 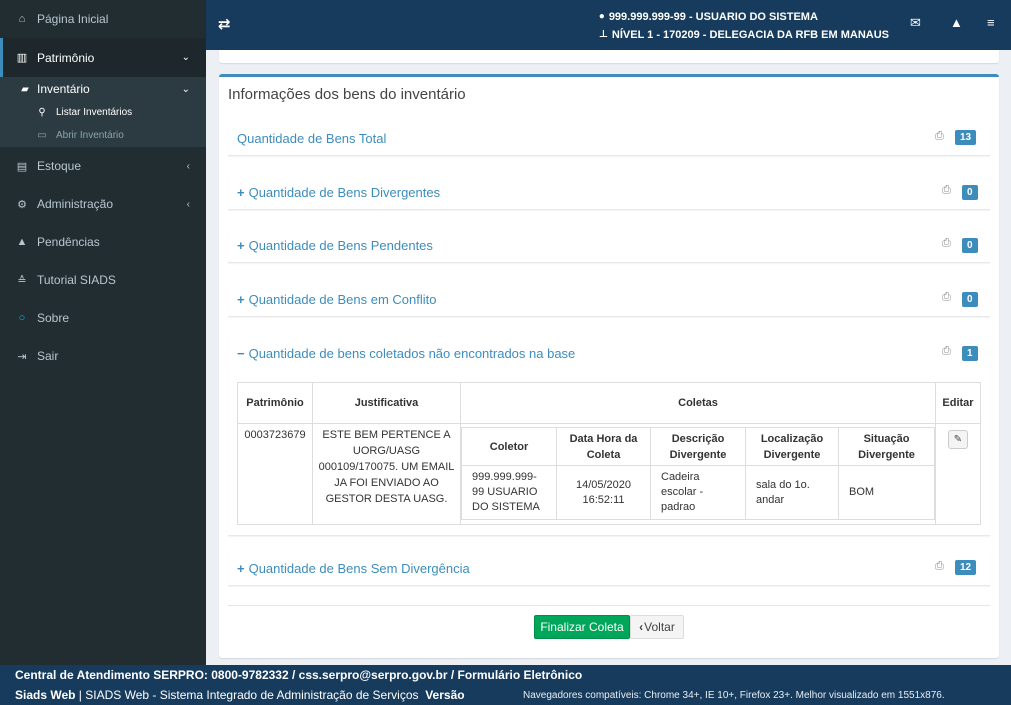 I want to click on count-badge: 13, so click(x=966, y=137).